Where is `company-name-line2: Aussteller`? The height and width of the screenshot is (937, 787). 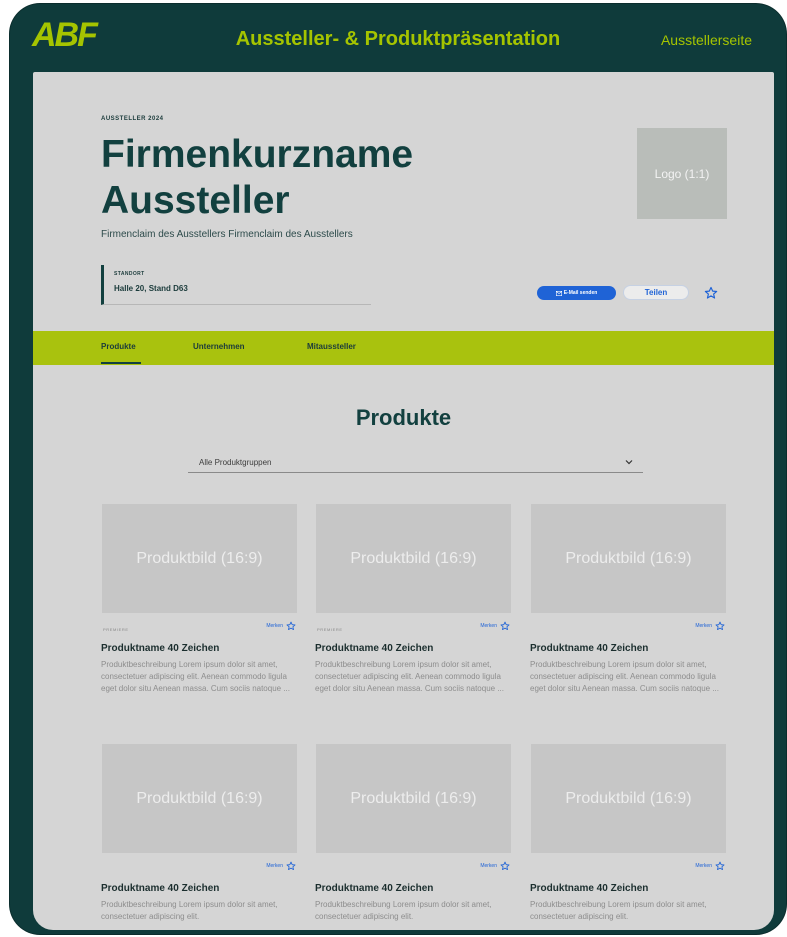
company-name-line2: Aussteller is located at coordinates (195, 200).